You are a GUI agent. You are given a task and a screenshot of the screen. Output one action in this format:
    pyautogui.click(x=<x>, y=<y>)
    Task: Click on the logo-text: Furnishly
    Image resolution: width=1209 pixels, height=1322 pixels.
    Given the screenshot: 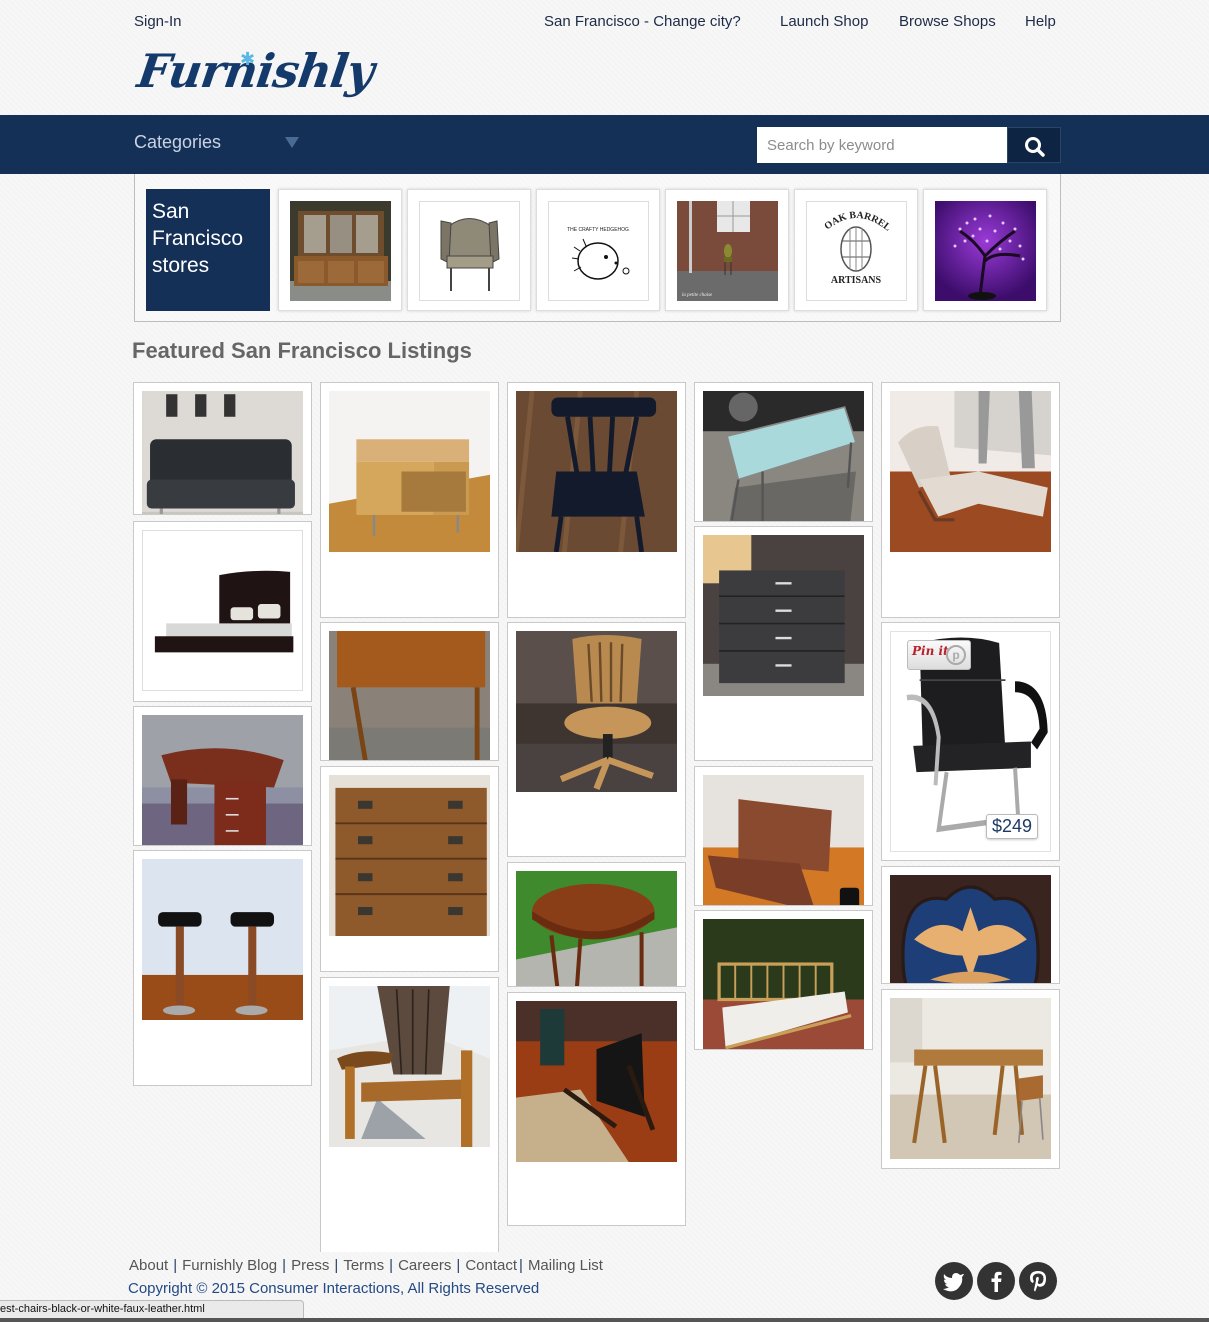 What is the action you would take?
    pyautogui.click(x=255, y=71)
    